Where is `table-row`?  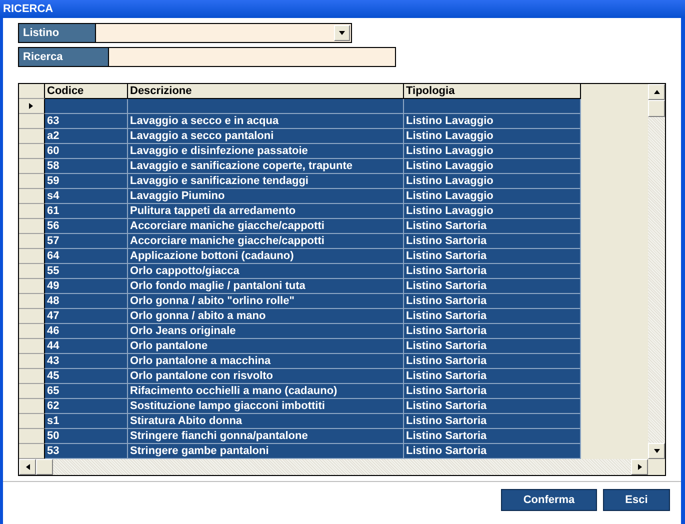 table-row is located at coordinates (300, 106).